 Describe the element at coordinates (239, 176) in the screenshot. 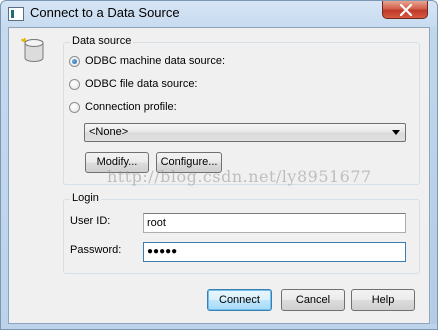

I see `watermark-text: http://blog.csdn.net/ly8951677` at that location.